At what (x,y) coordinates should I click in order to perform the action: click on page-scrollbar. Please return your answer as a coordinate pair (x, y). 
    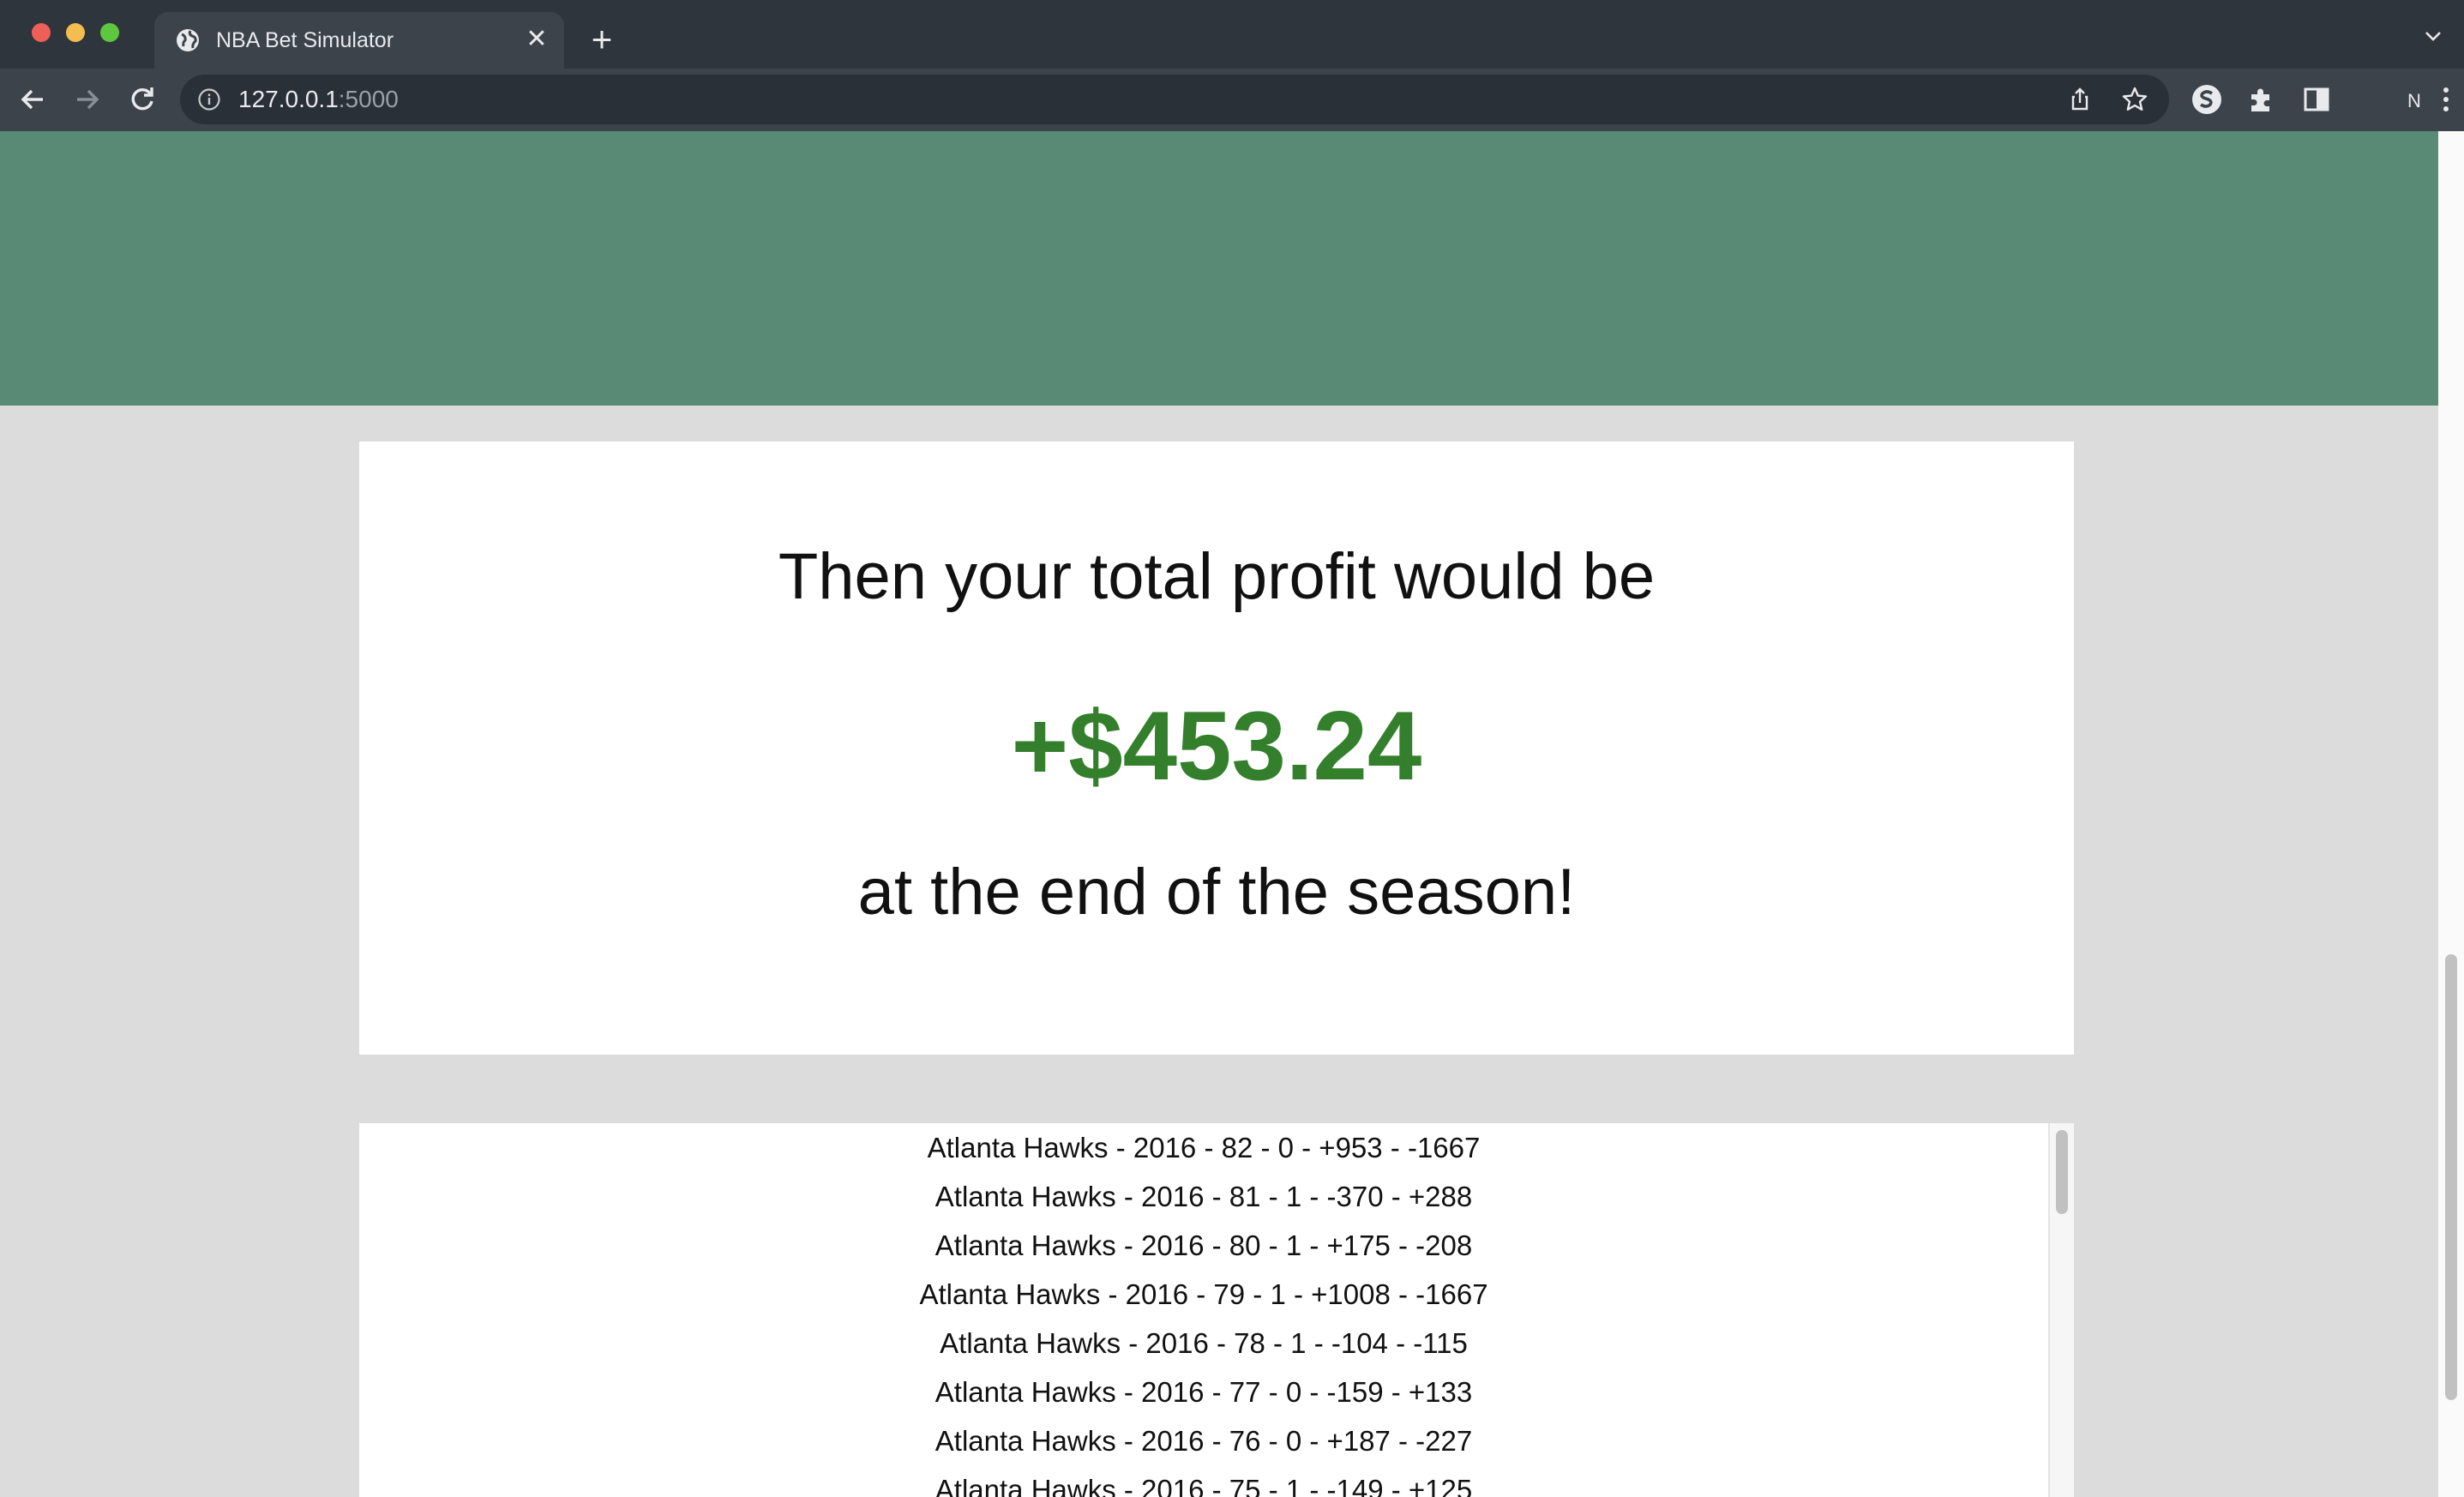
    Looking at the image, I should click on (2451, 814).